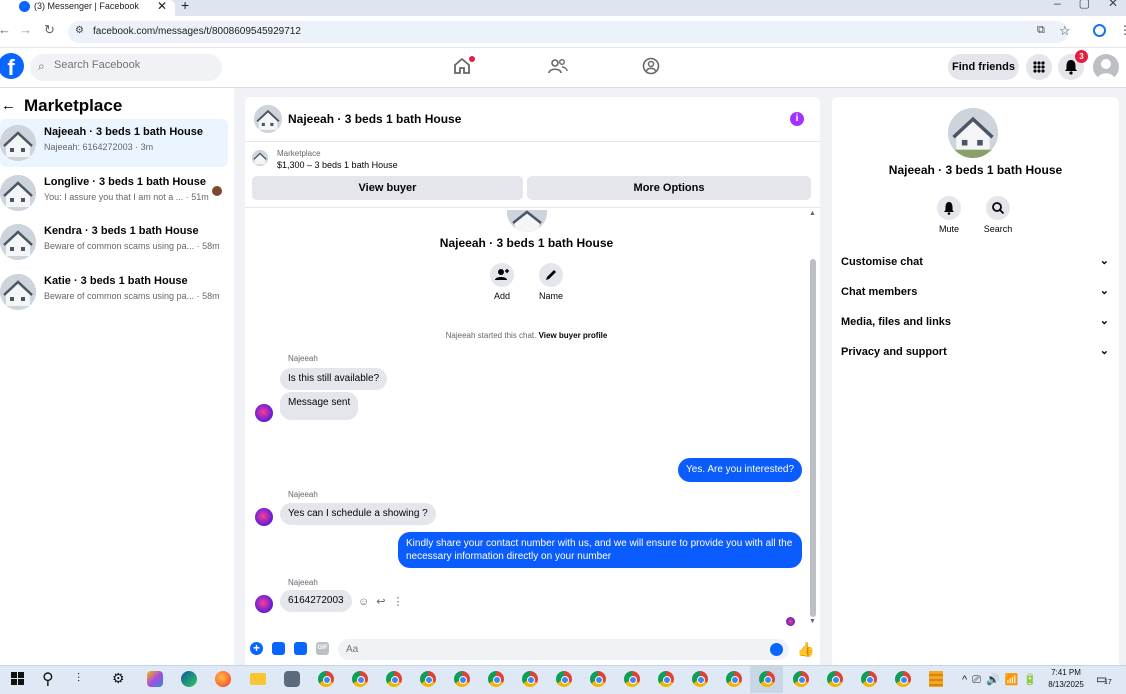 The height and width of the screenshot is (694, 1126). What do you see at coordinates (268, 119) in the screenshot?
I see `chat-house-thumbnail` at bounding box center [268, 119].